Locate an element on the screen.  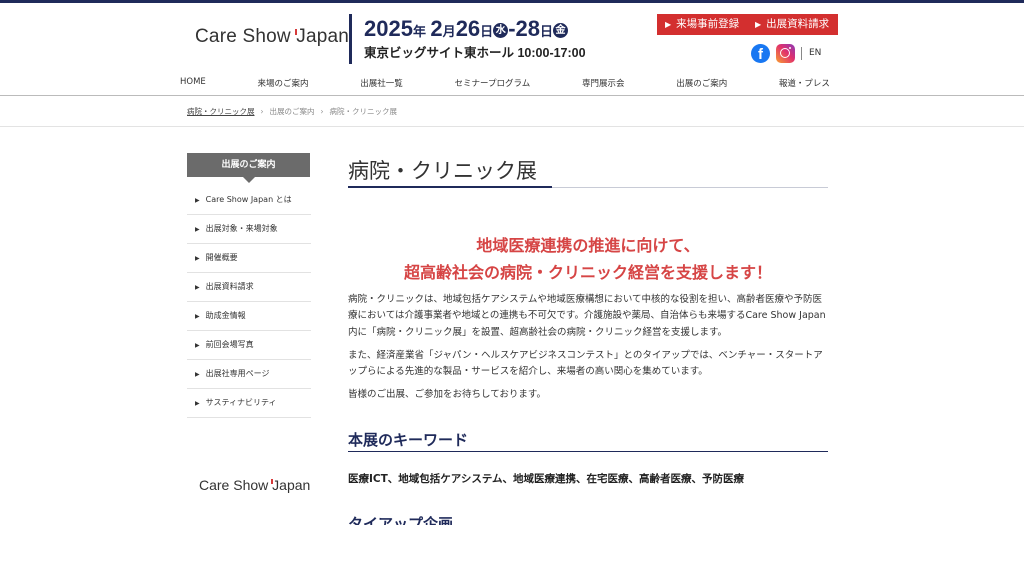
visitor-register-button: ▶ 来場事前登録 is located at coordinates (703, 24).